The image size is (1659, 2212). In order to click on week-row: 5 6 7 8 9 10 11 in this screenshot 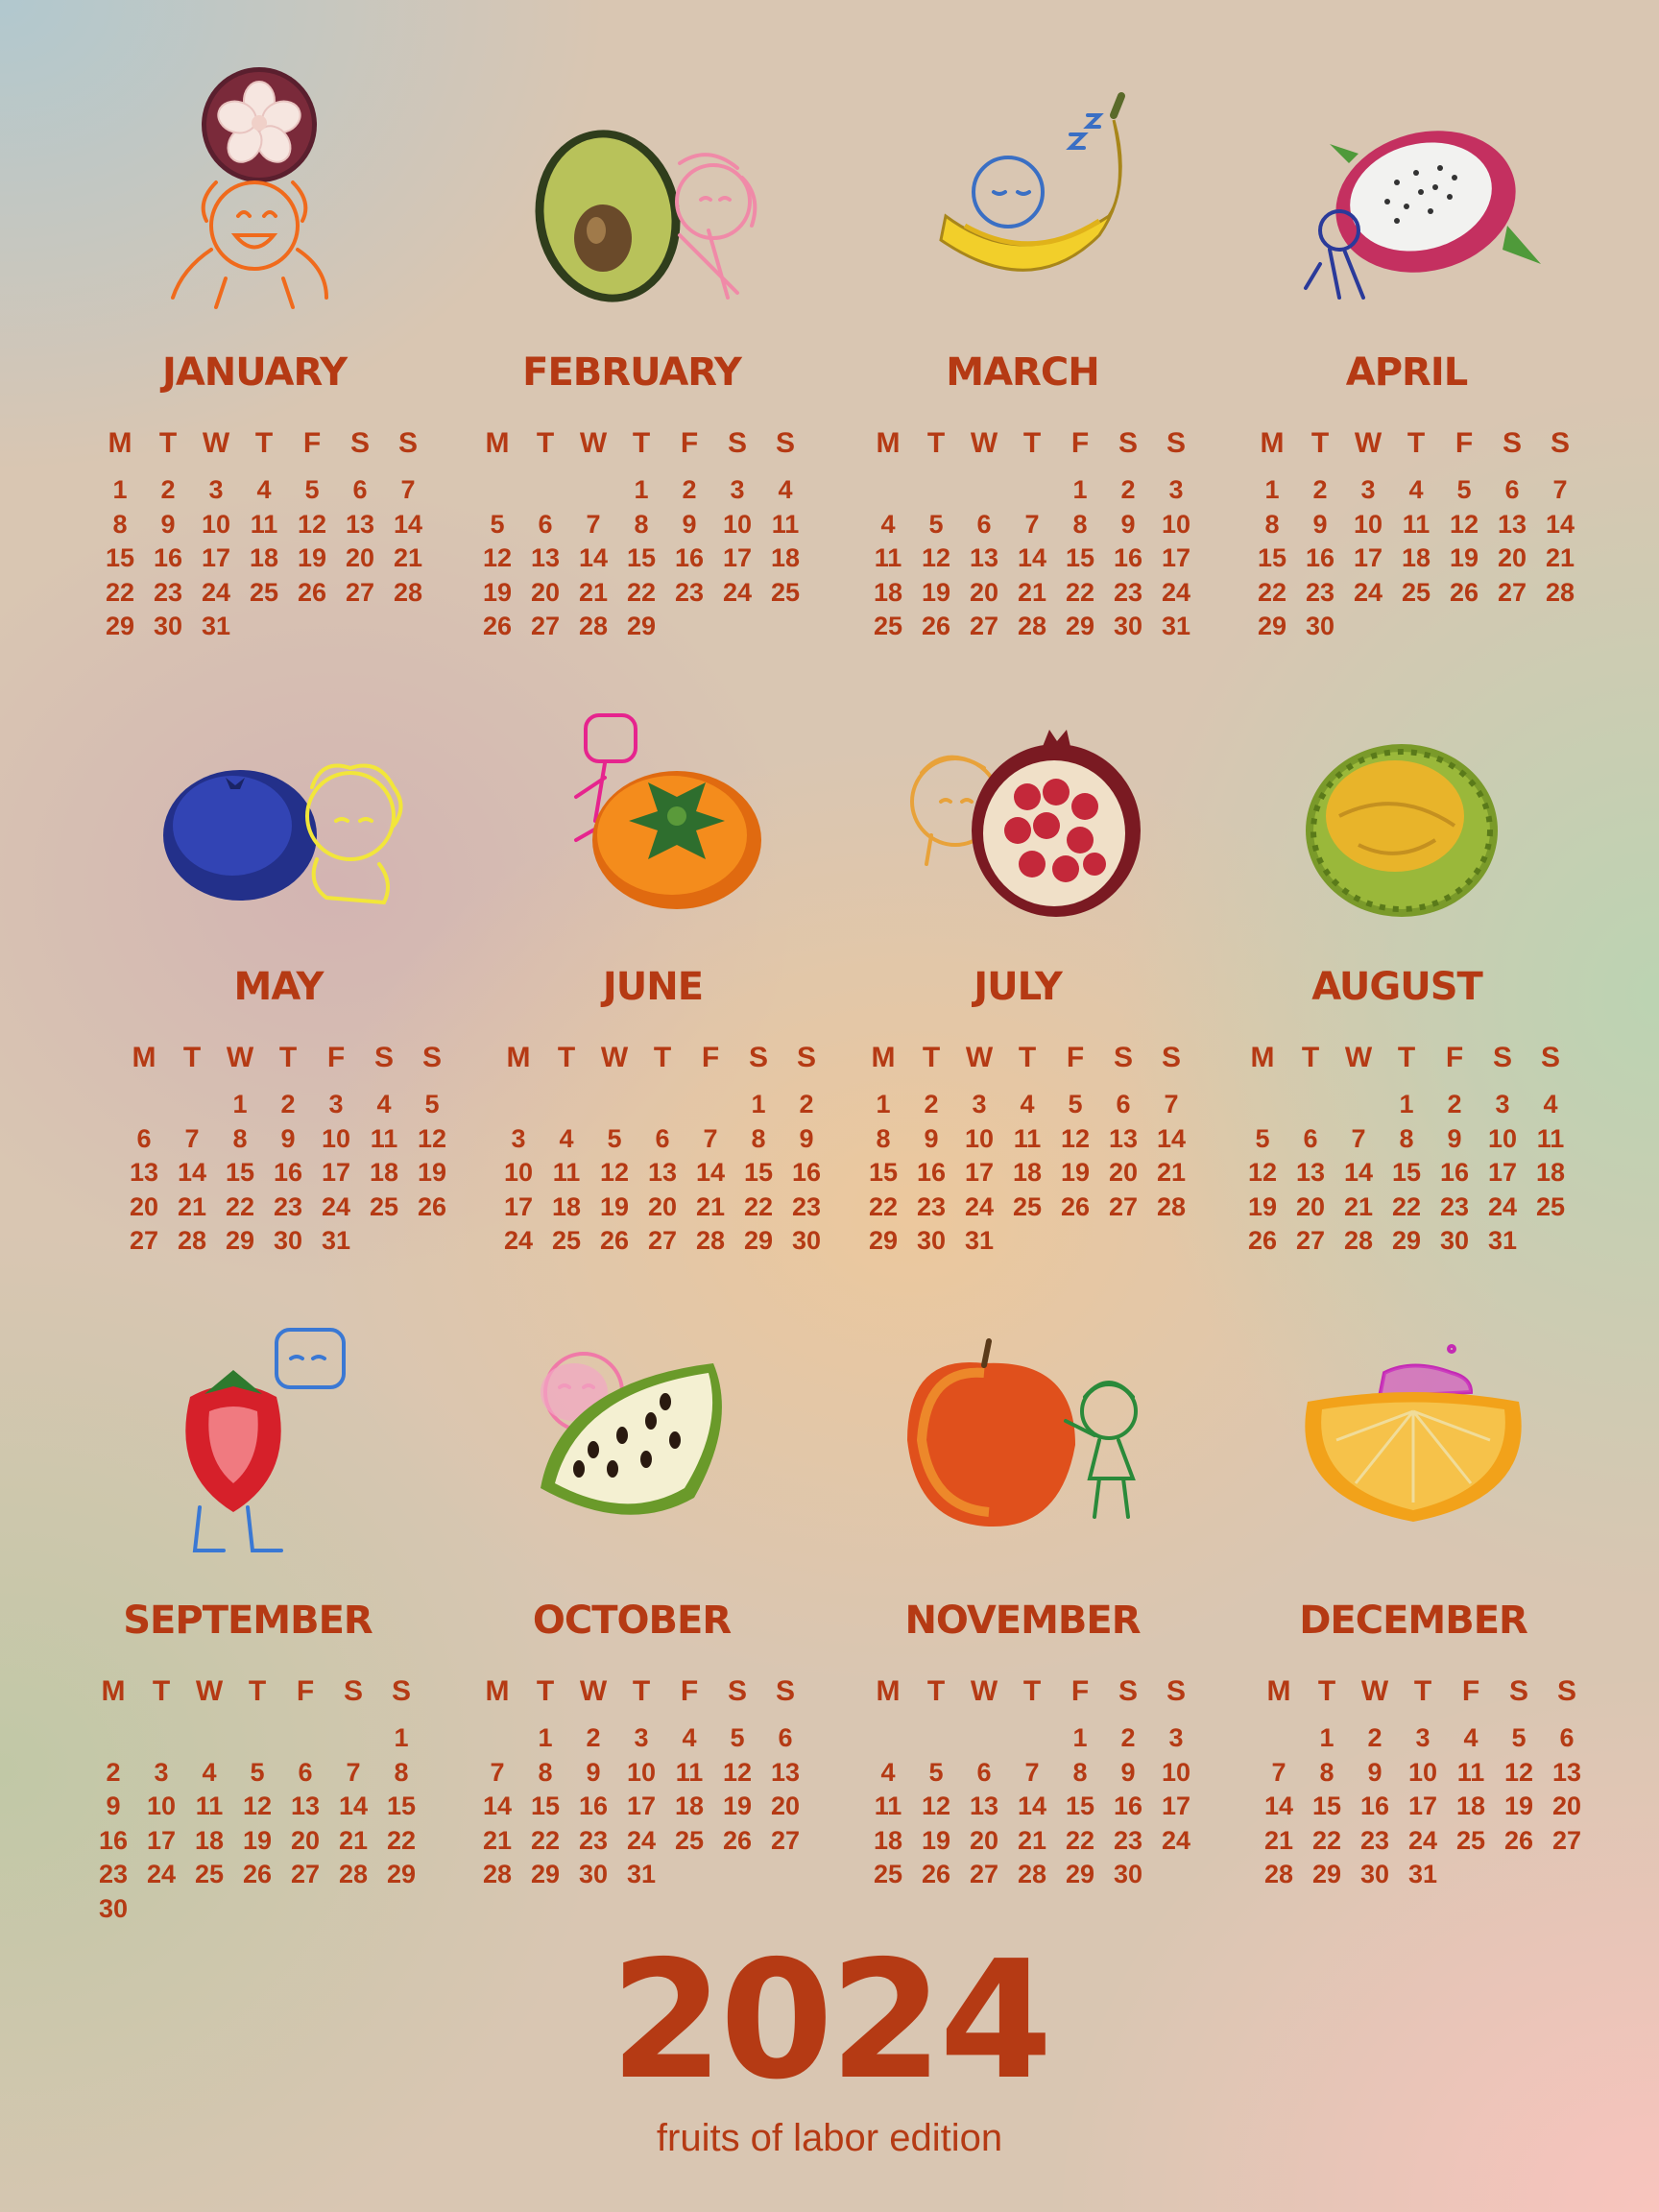, I will do `click(1406, 1139)`.